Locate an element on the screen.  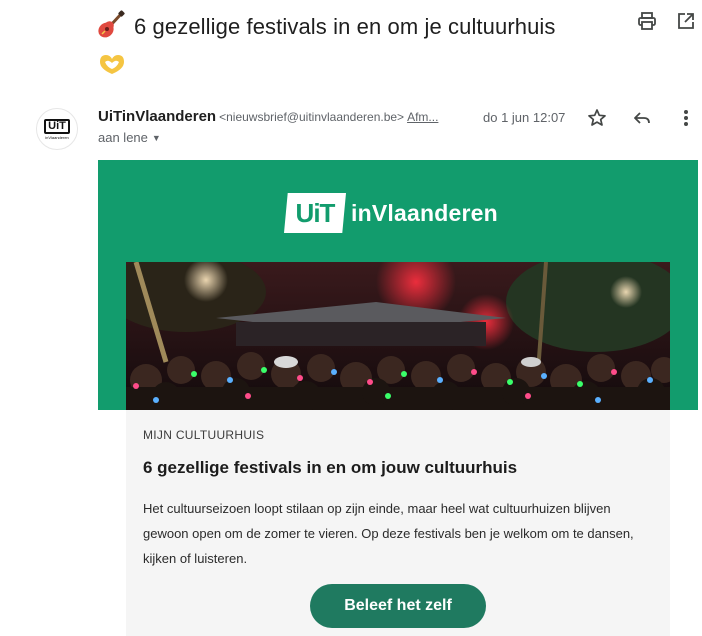
reply-icon is located at coordinates (642, 120).